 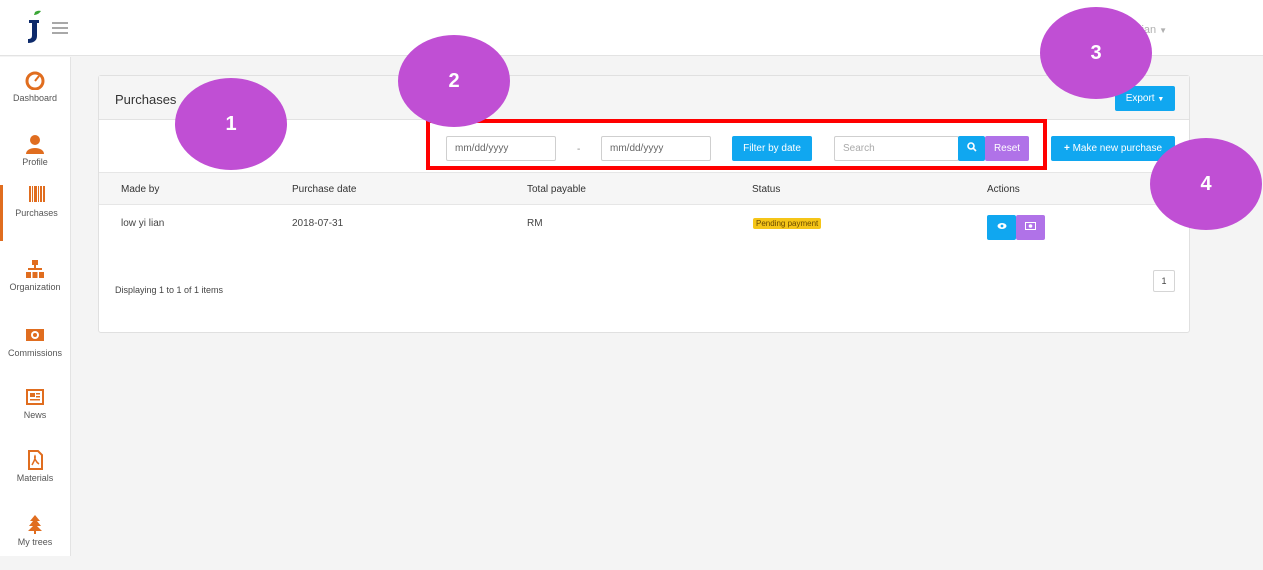 I want to click on callout-4: 4, so click(x=1206, y=184).